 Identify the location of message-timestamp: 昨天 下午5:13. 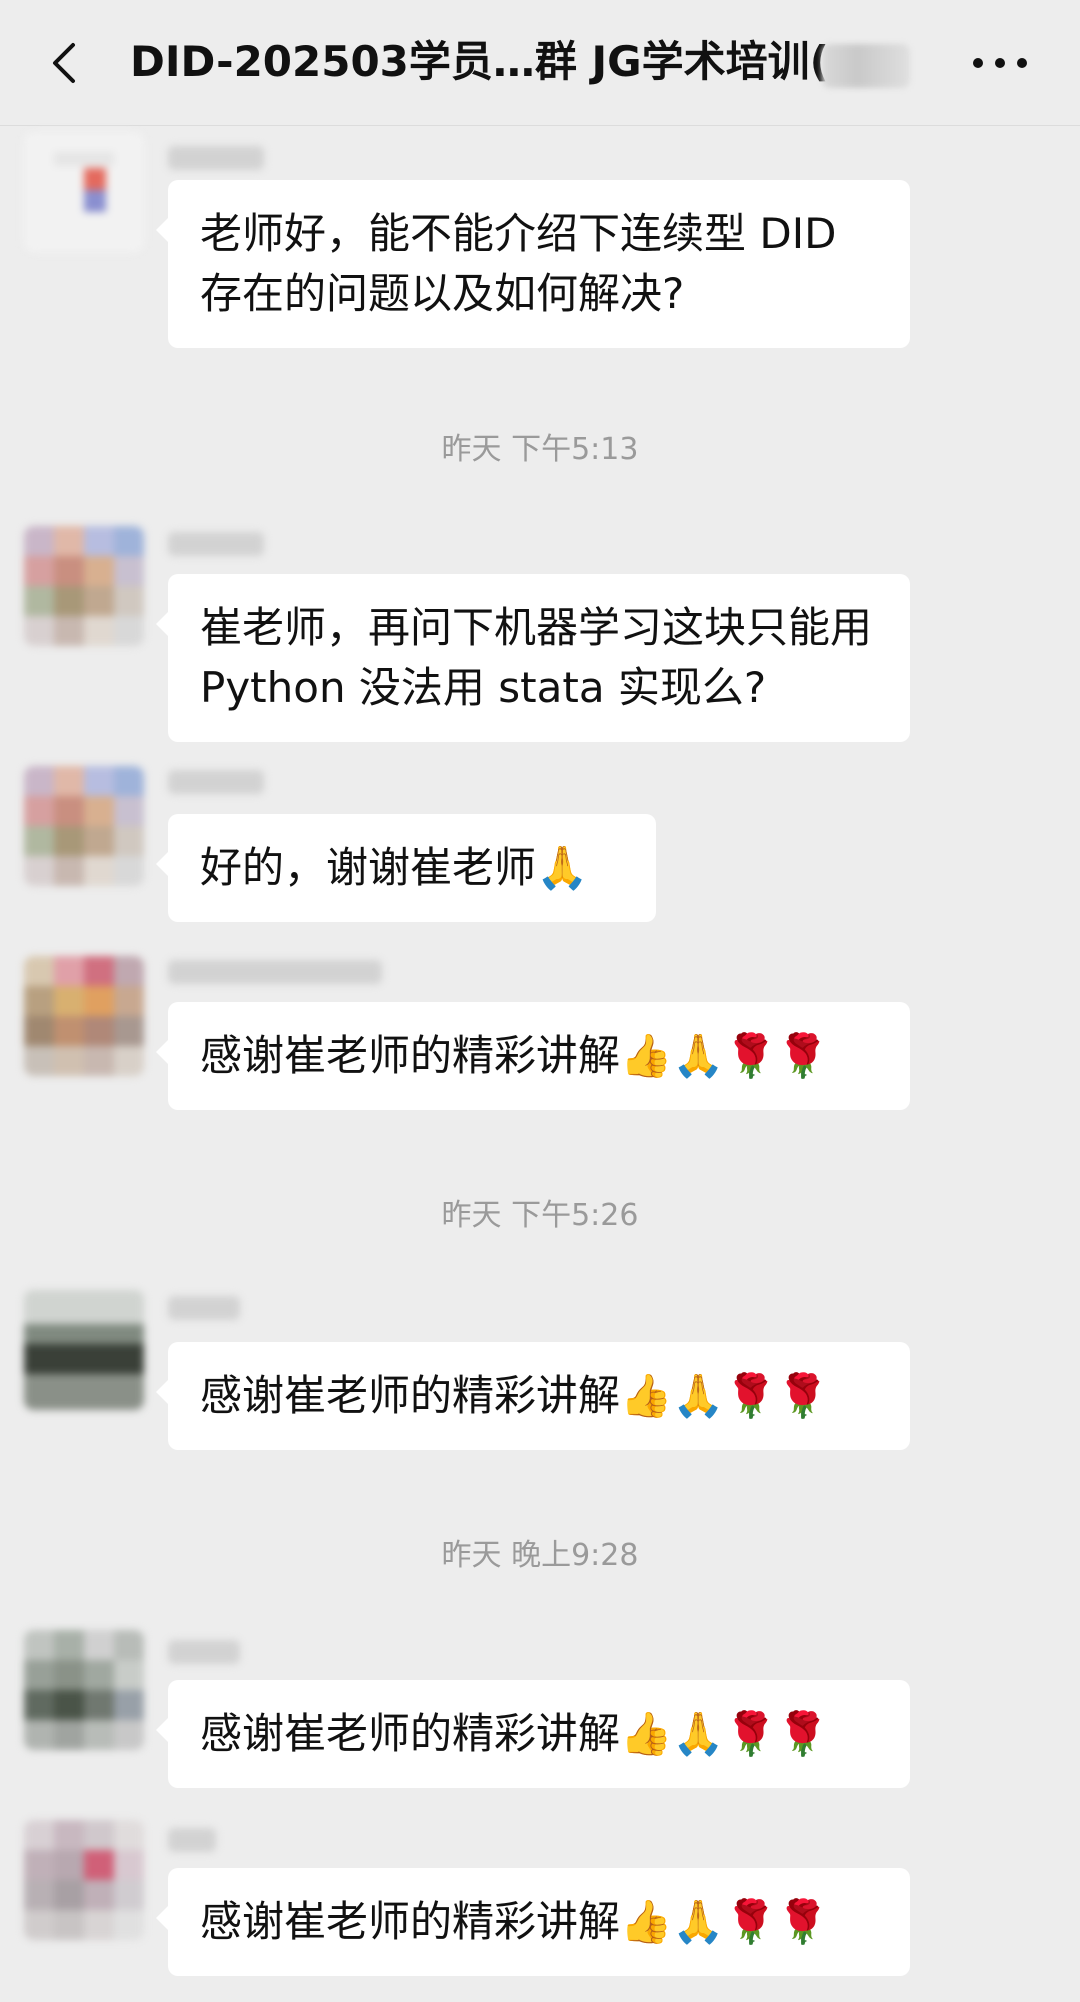
(540, 449).